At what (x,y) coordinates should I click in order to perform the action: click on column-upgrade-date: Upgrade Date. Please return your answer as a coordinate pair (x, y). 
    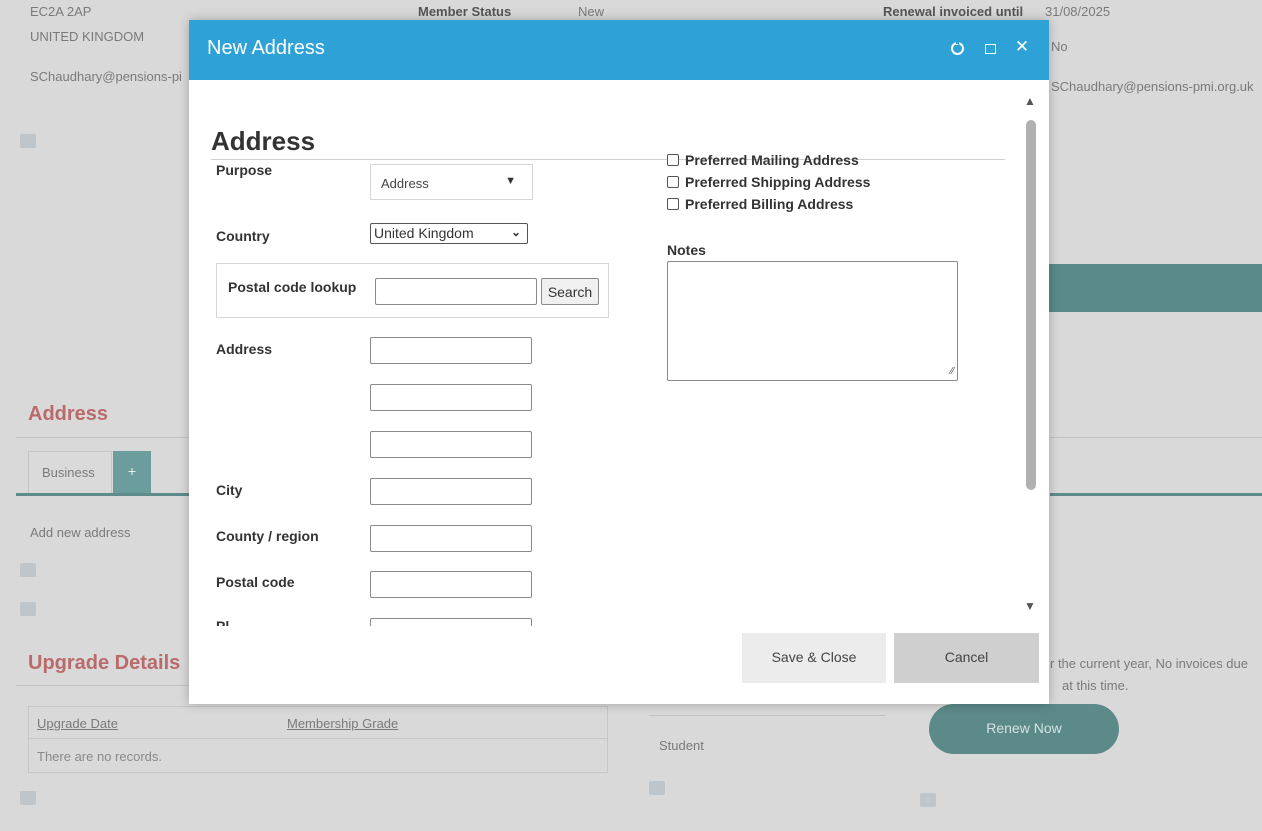
    Looking at the image, I should click on (77, 723).